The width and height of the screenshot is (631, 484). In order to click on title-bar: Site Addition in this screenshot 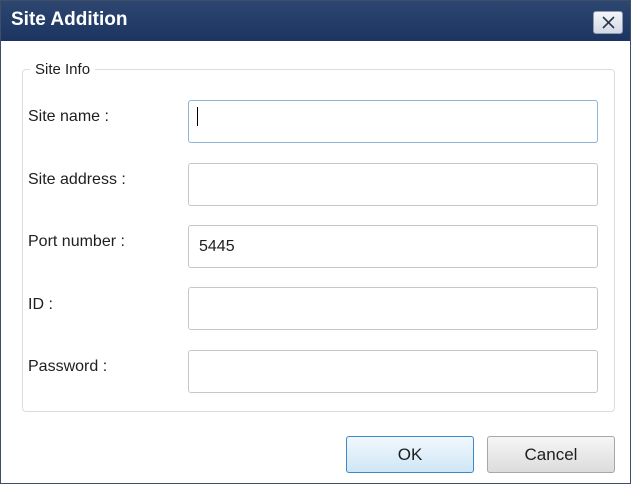, I will do `click(315, 21)`.